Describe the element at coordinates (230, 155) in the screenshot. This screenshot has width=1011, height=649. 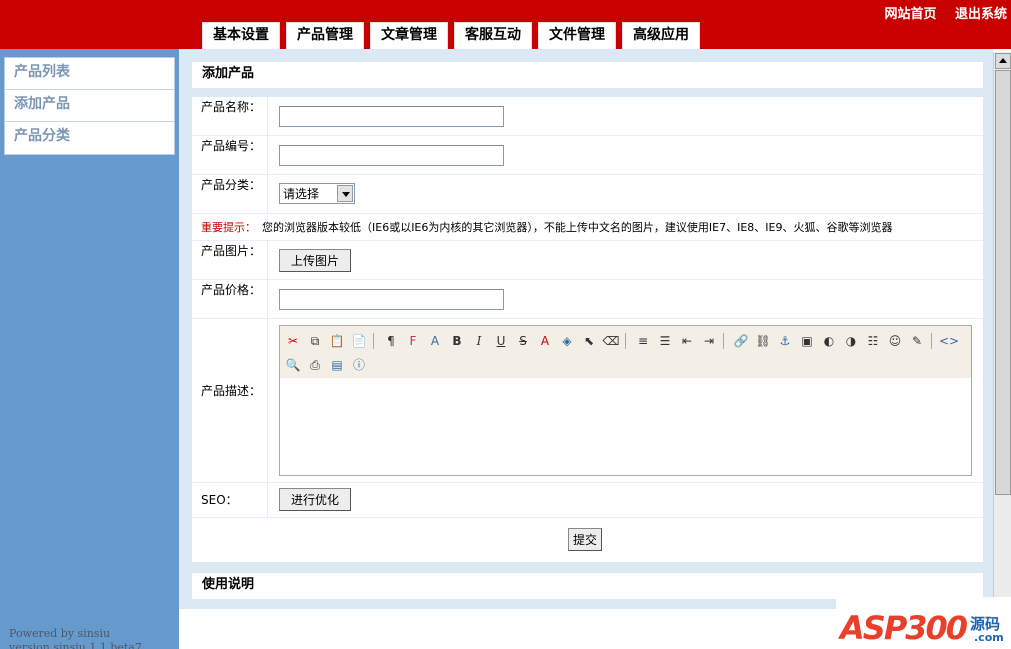
I see `product-code-label: 产品编号：` at that location.